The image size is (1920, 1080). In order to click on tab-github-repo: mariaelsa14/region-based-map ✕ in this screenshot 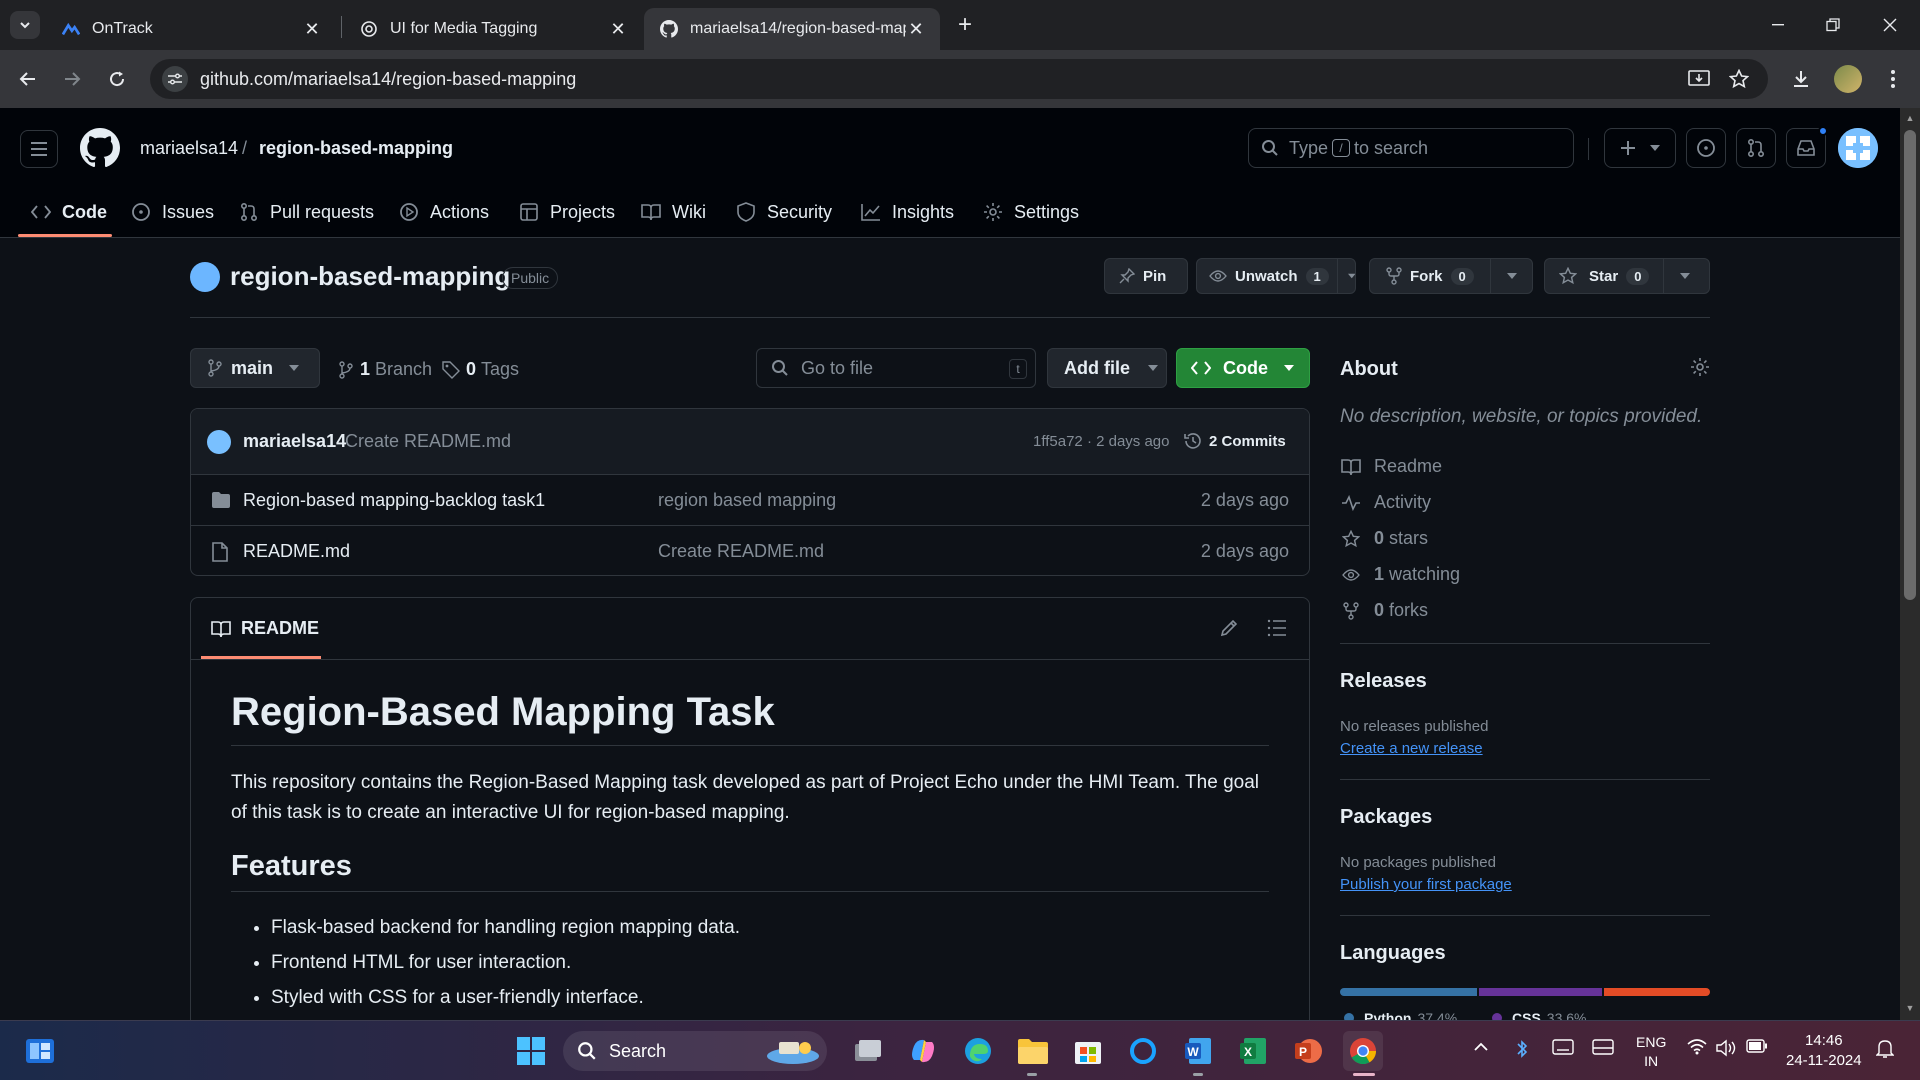, I will do `click(792, 29)`.